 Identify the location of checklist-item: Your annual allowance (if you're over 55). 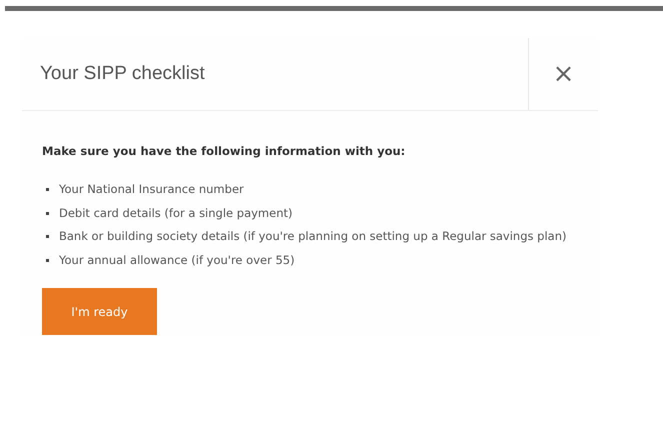
(177, 260).